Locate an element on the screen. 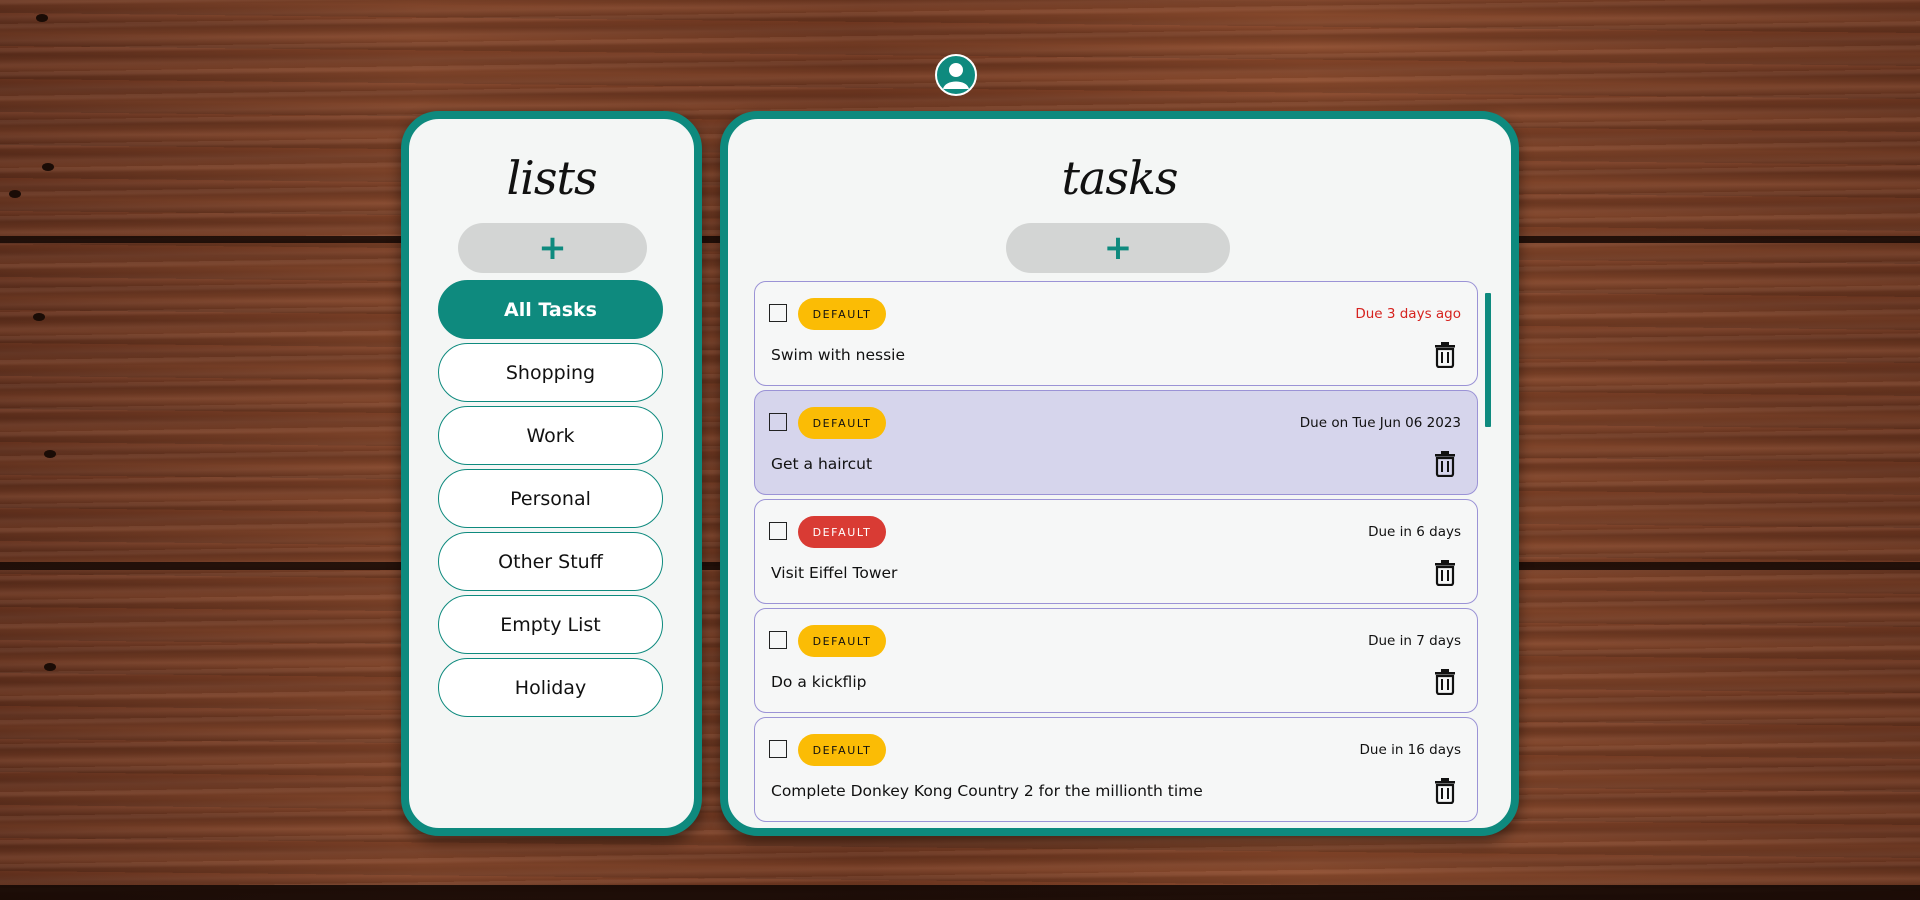 Image resolution: width=1920 pixels, height=900 pixels. tasks-title: tasks is located at coordinates (1120, 178).